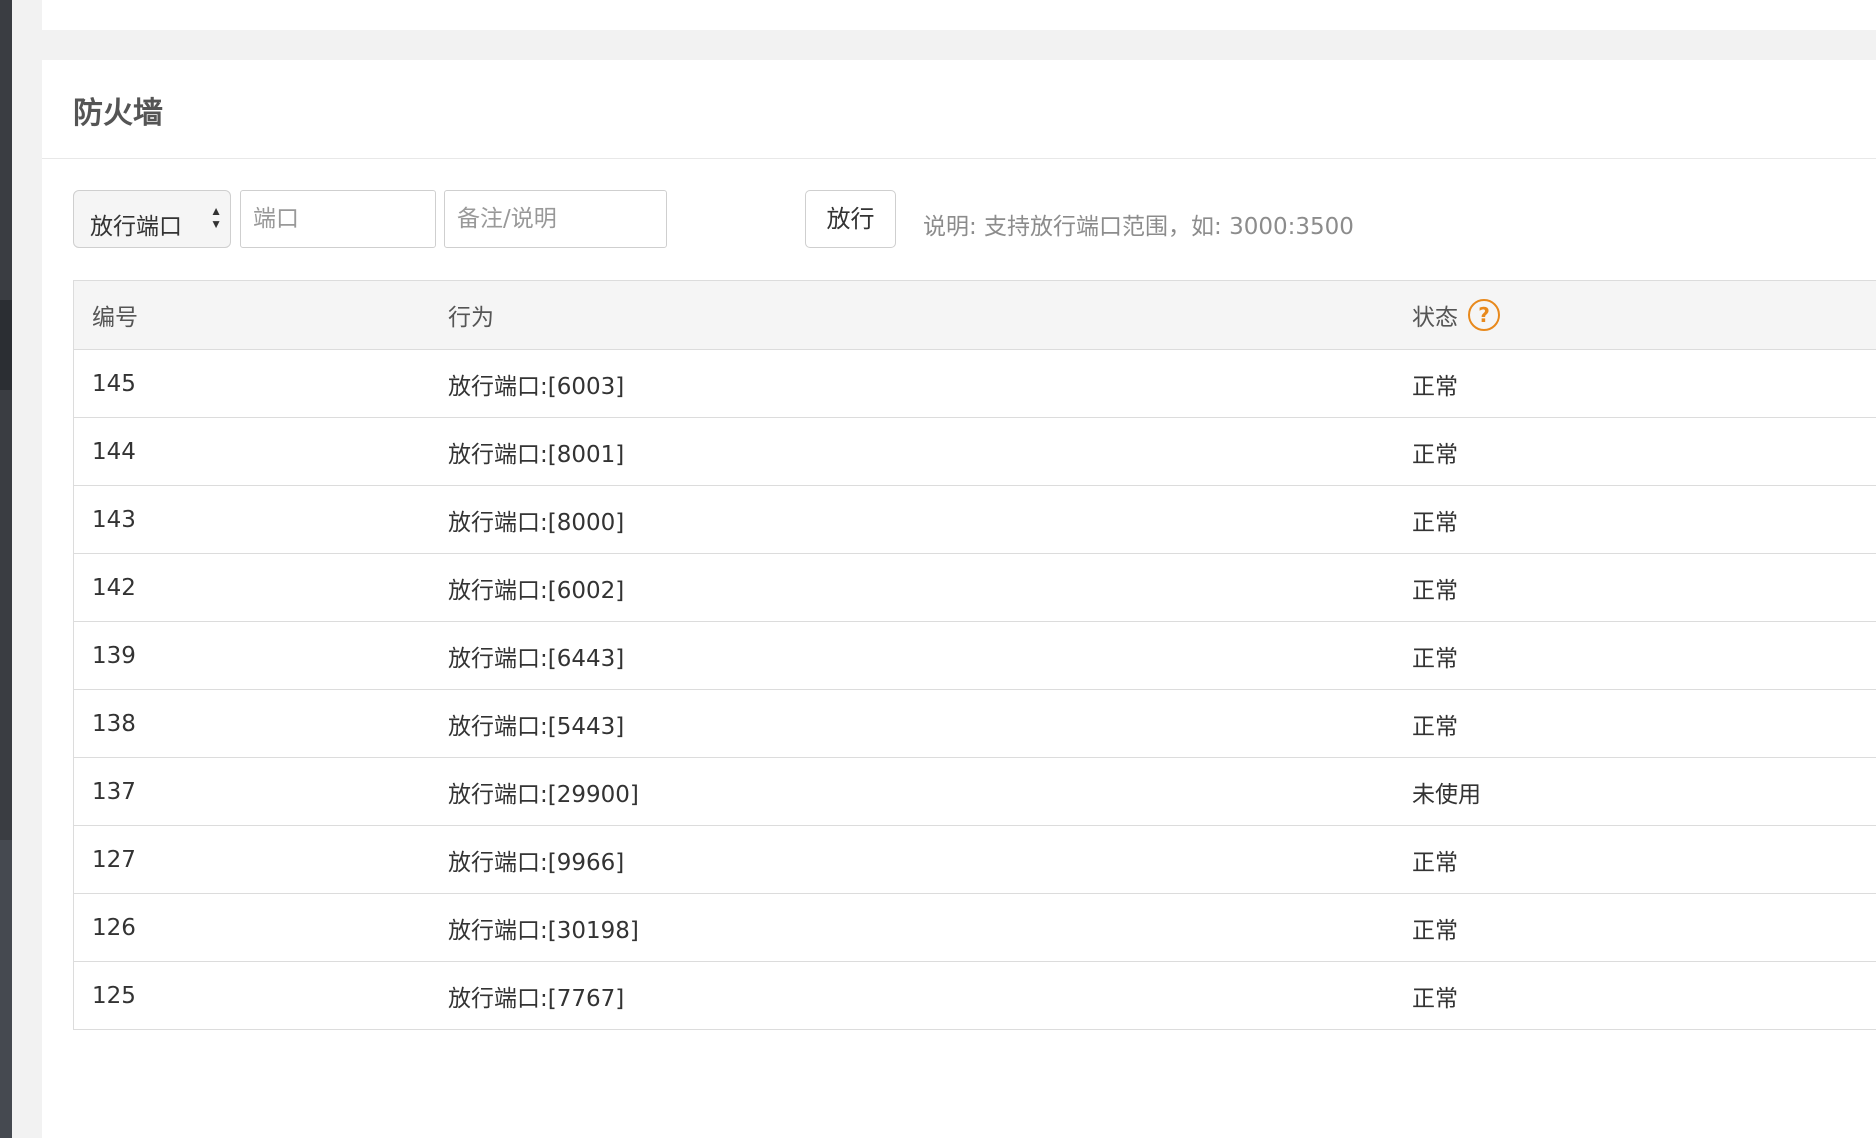  What do you see at coordinates (114, 451) in the screenshot?
I see `row-id: 144` at bounding box center [114, 451].